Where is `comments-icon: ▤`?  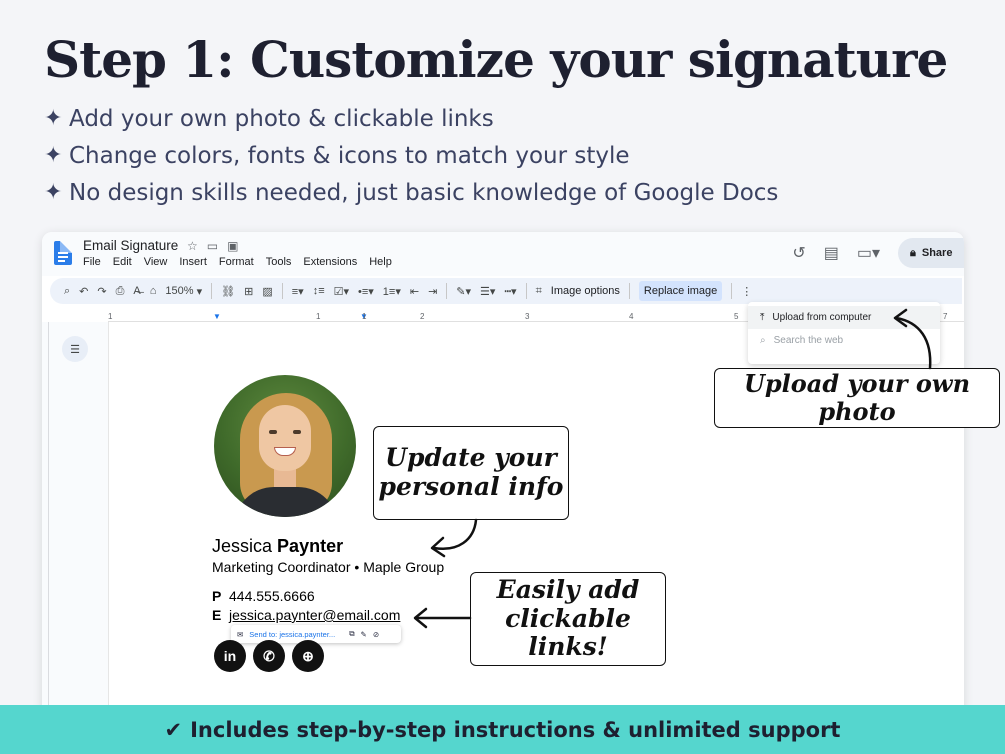
comments-icon: ▤ is located at coordinates (831, 253).